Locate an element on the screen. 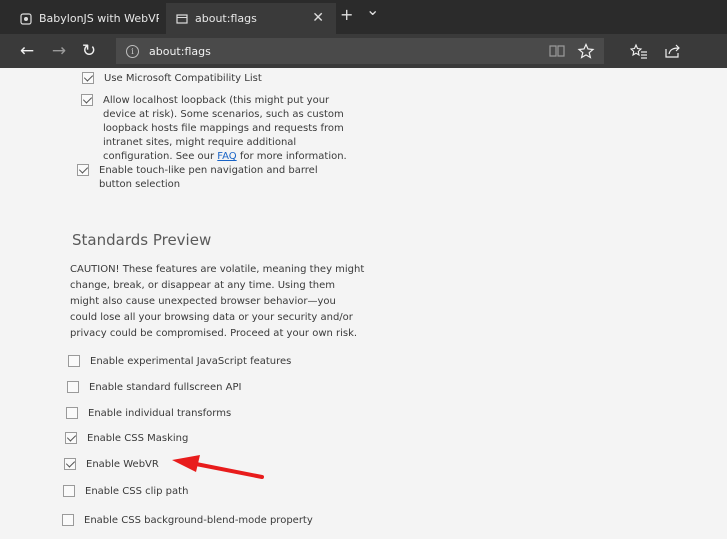 This screenshot has height=539, width=727. back-button: ← is located at coordinates (27, 51).